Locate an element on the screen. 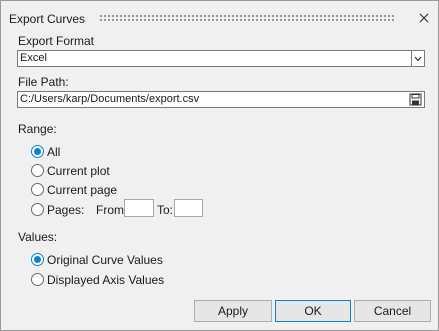 This screenshot has width=439, height=331. range-all-label: All is located at coordinates (53, 152).